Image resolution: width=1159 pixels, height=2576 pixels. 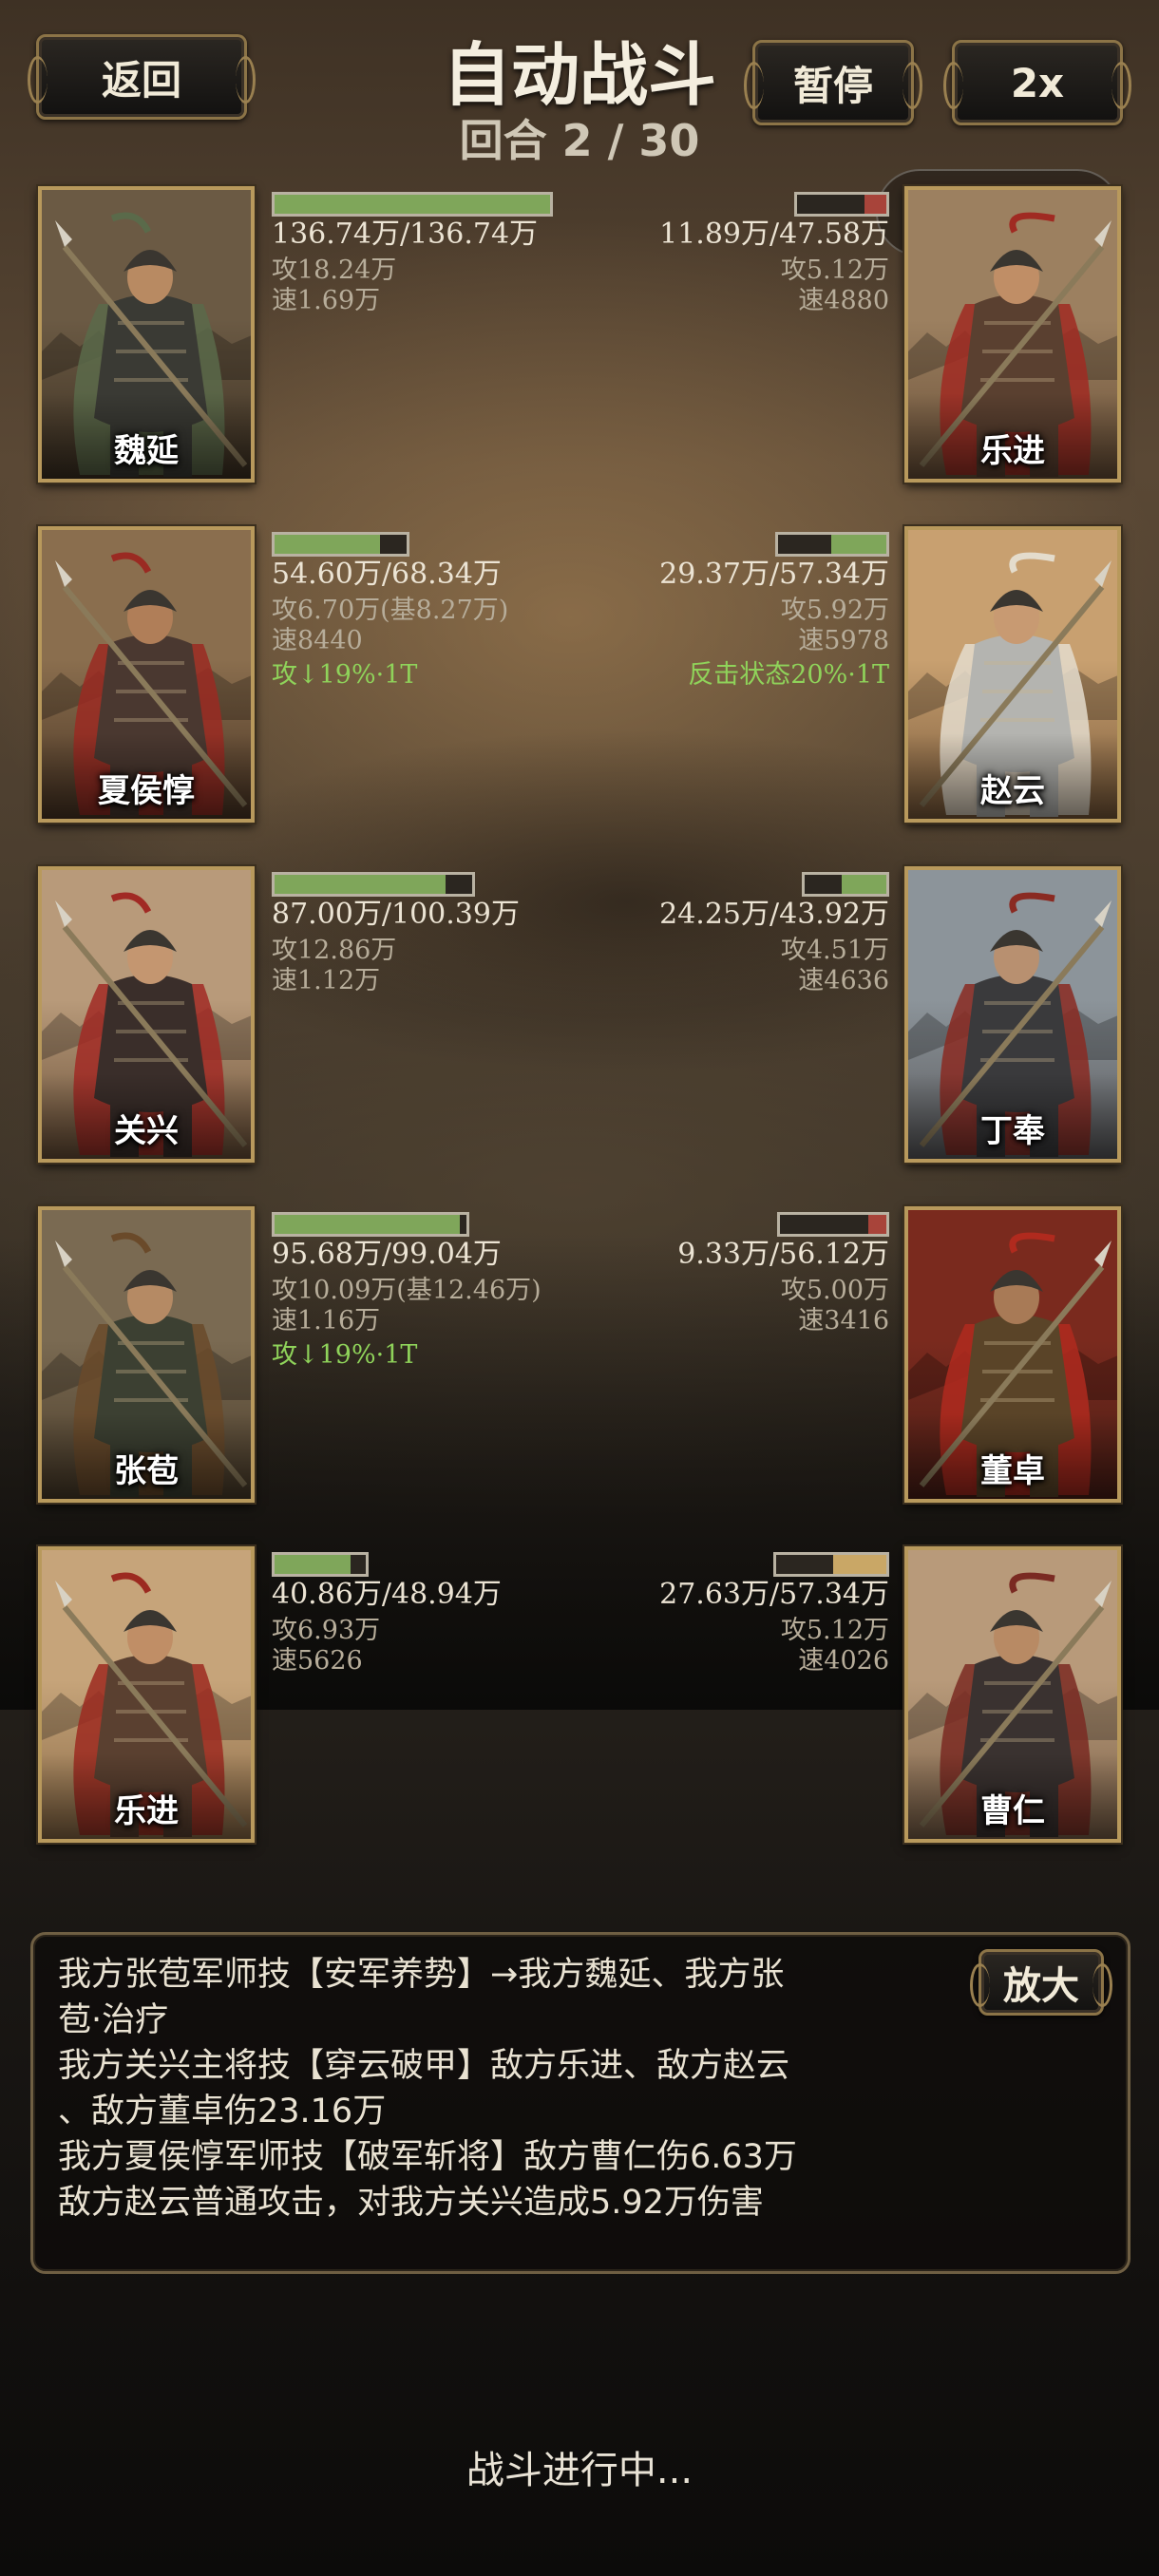 What do you see at coordinates (334, 950) in the screenshot?
I see `ally-attack-stat: 攻12.86万` at bounding box center [334, 950].